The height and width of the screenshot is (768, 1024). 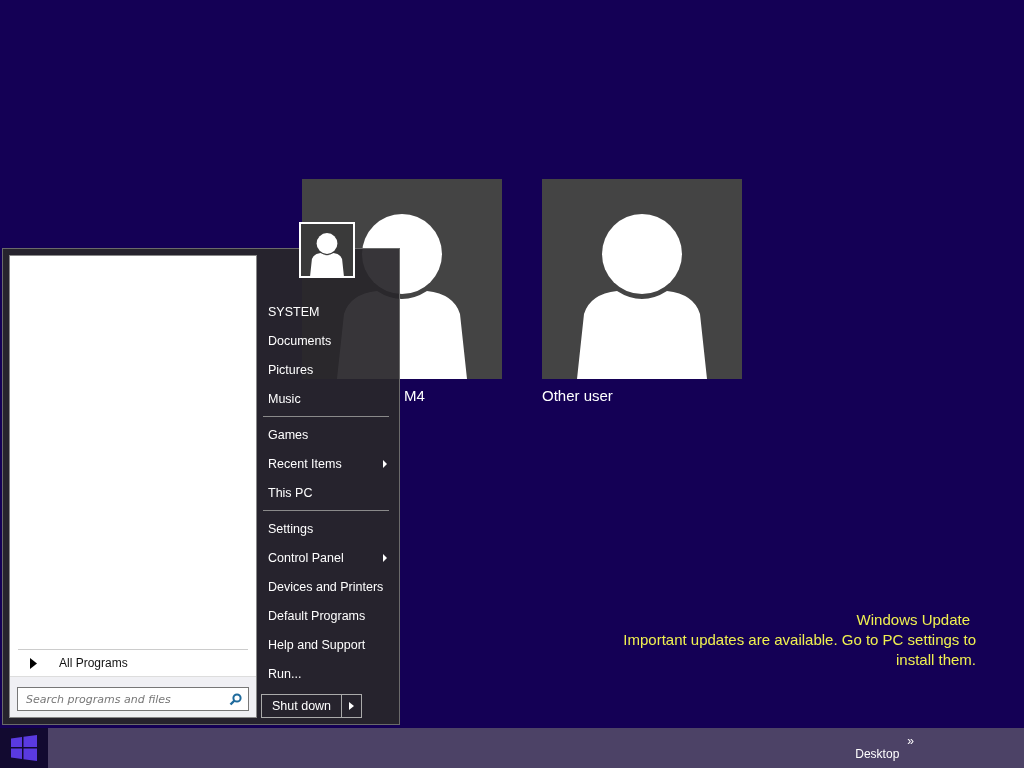 What do you see at coordinates (327, 434) in the screenshot?
I see `menu-item: Games` at bounding box center [327, 434].